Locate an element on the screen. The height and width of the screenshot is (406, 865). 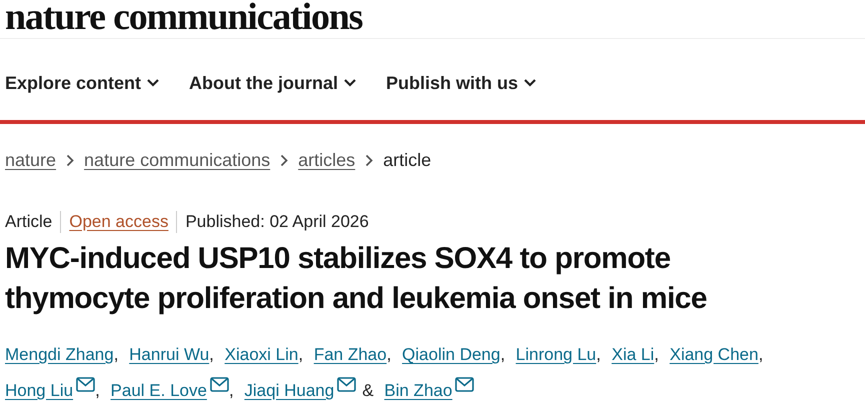
article-type: Article is located at coordinates (28, 222).